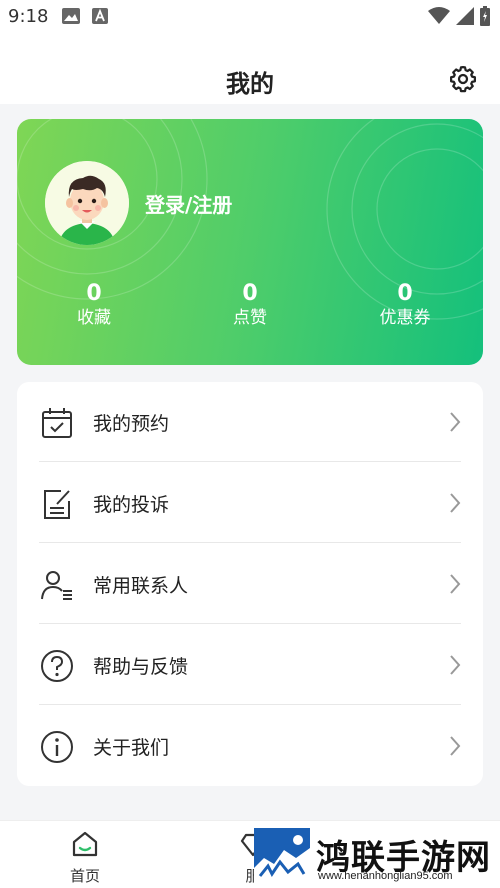  What do you see at coordinates (188, 203) in the screenshot?
I see `login-register-link: 登录/注册` at bounding box center [188, 203].